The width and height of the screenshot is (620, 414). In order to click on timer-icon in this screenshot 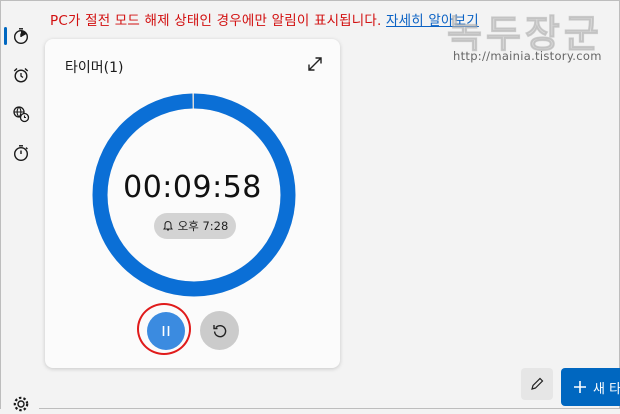, I will do `click(21, 36)`.